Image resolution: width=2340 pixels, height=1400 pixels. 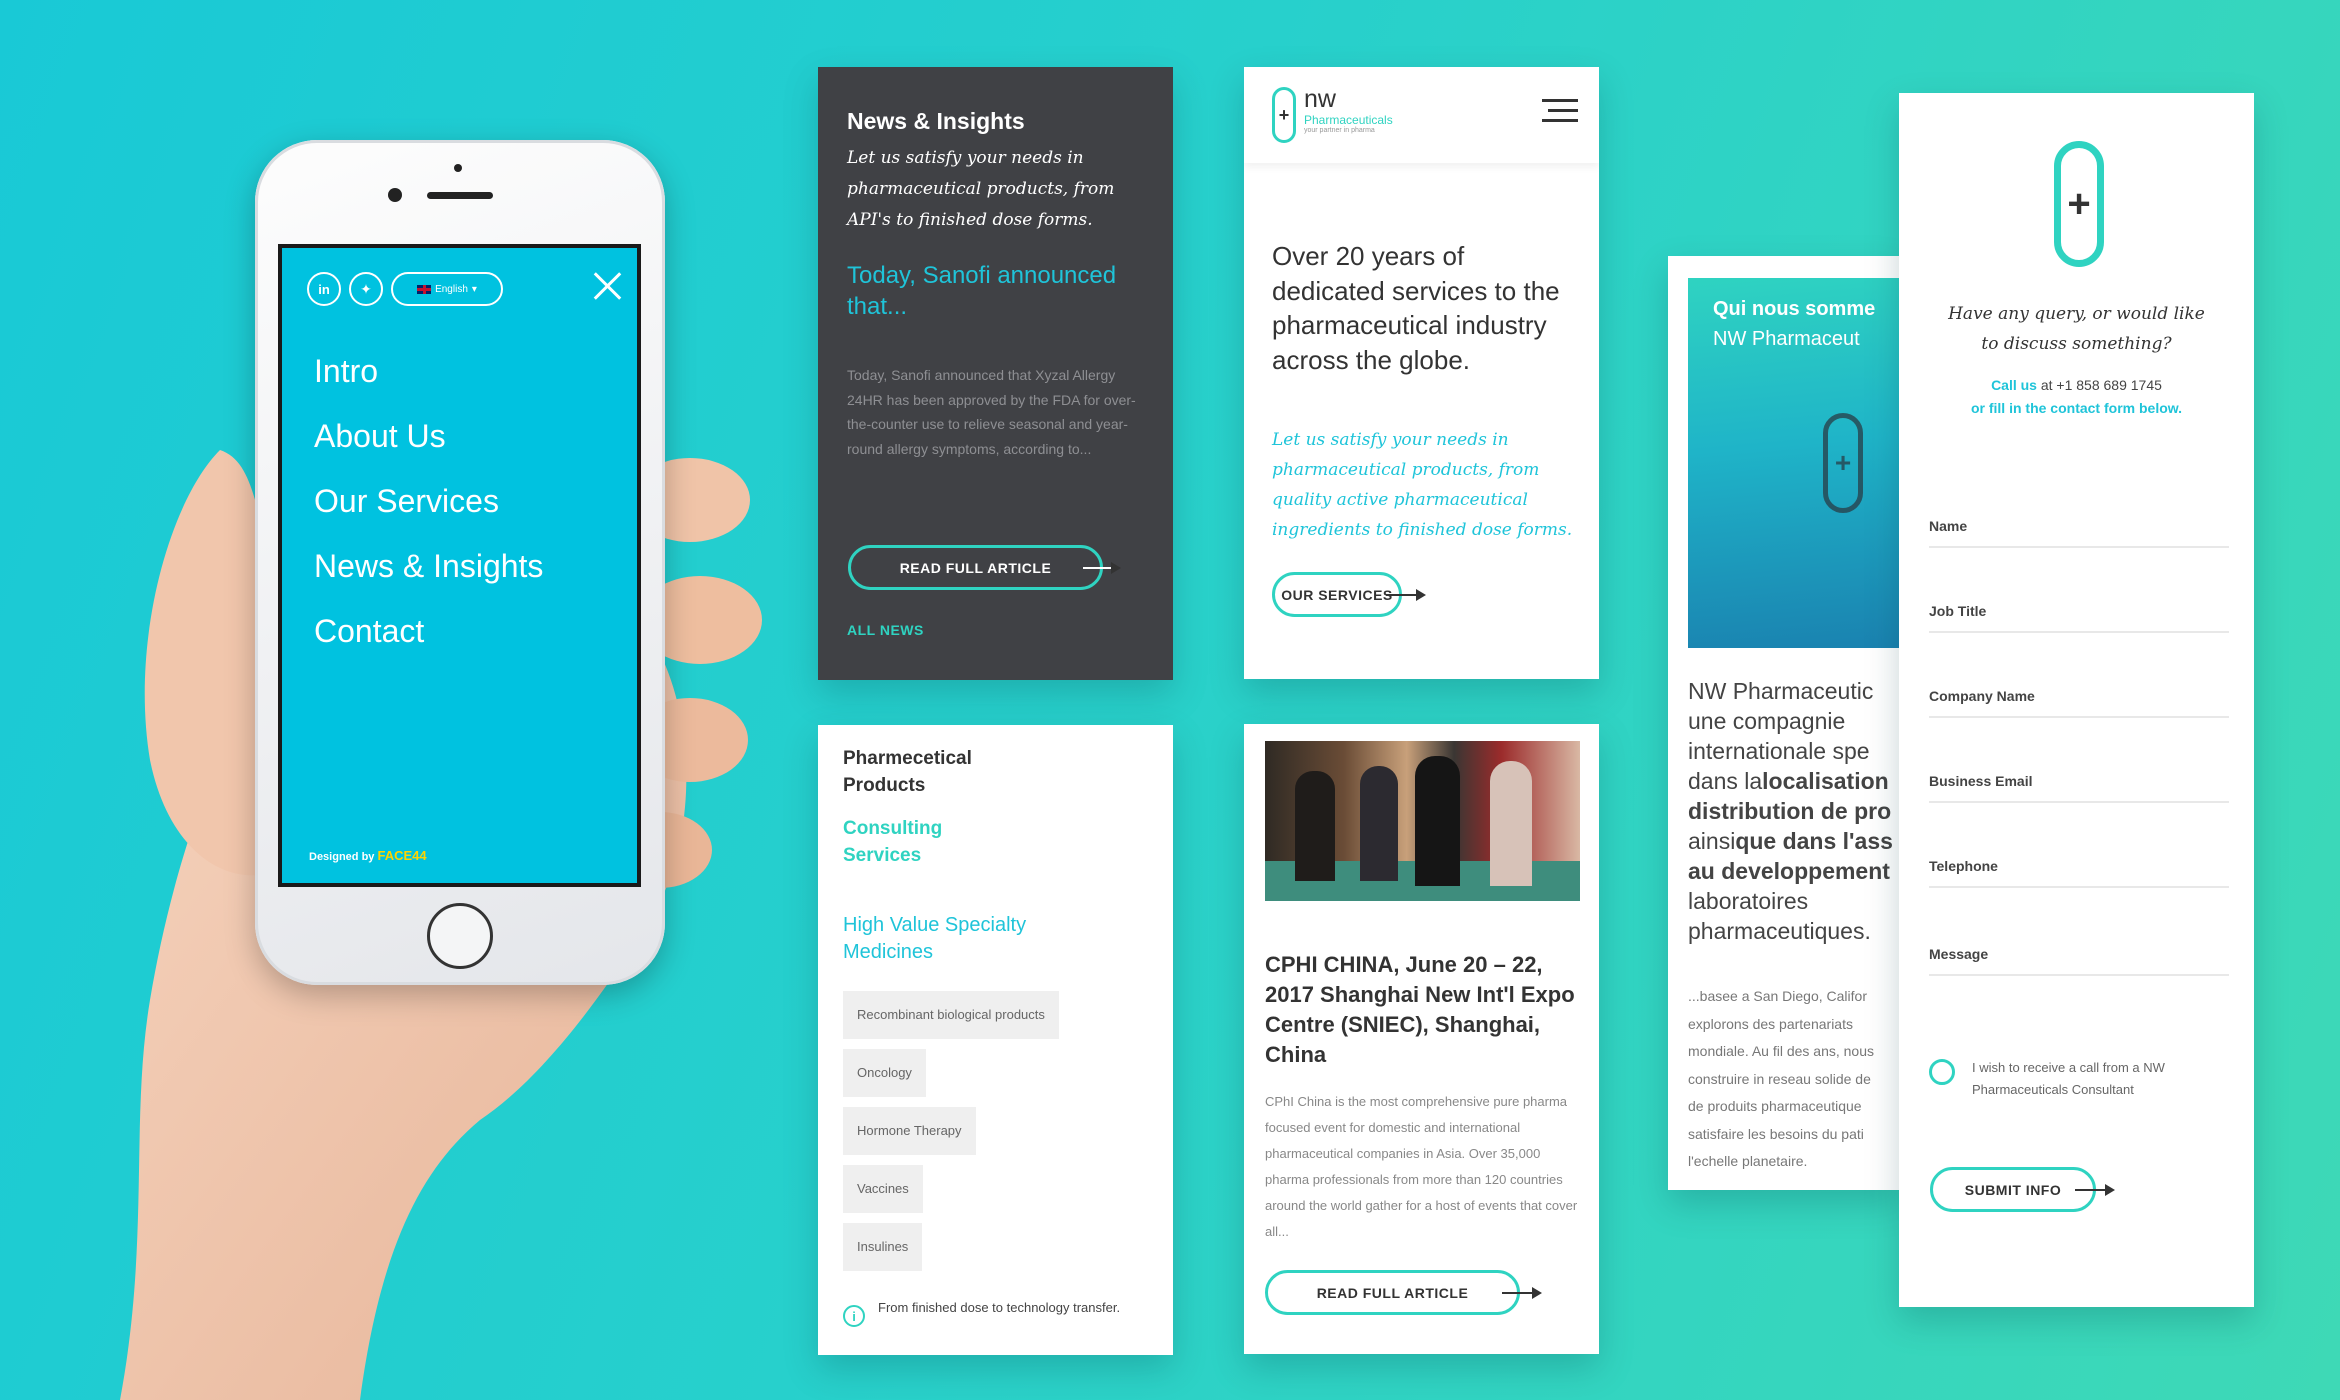 I want to click on news-heading: News & Insights, so click(x=936, y=121).